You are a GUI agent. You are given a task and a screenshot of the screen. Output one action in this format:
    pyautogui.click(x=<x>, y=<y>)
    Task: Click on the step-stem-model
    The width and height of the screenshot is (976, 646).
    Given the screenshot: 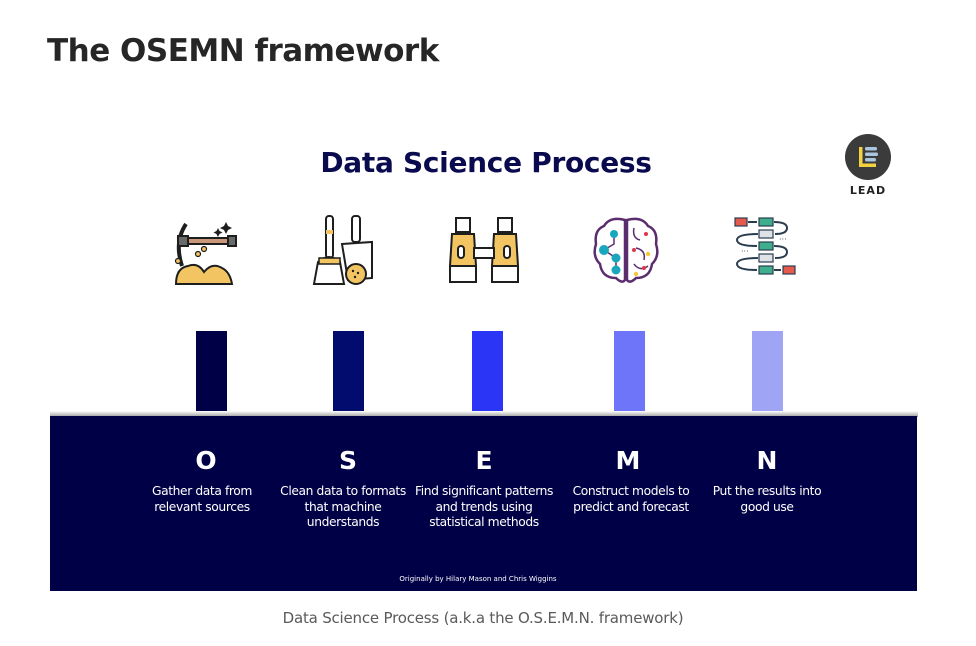 What is the action you would take?
    pyautogui.click(x=629, y=374)
    